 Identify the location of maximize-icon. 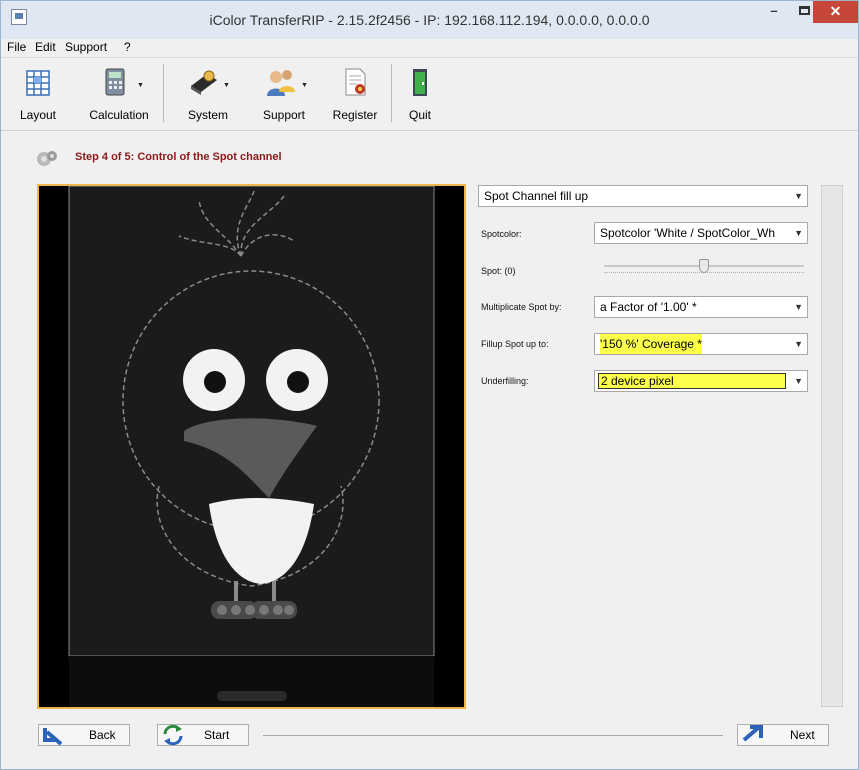
(804, 10).